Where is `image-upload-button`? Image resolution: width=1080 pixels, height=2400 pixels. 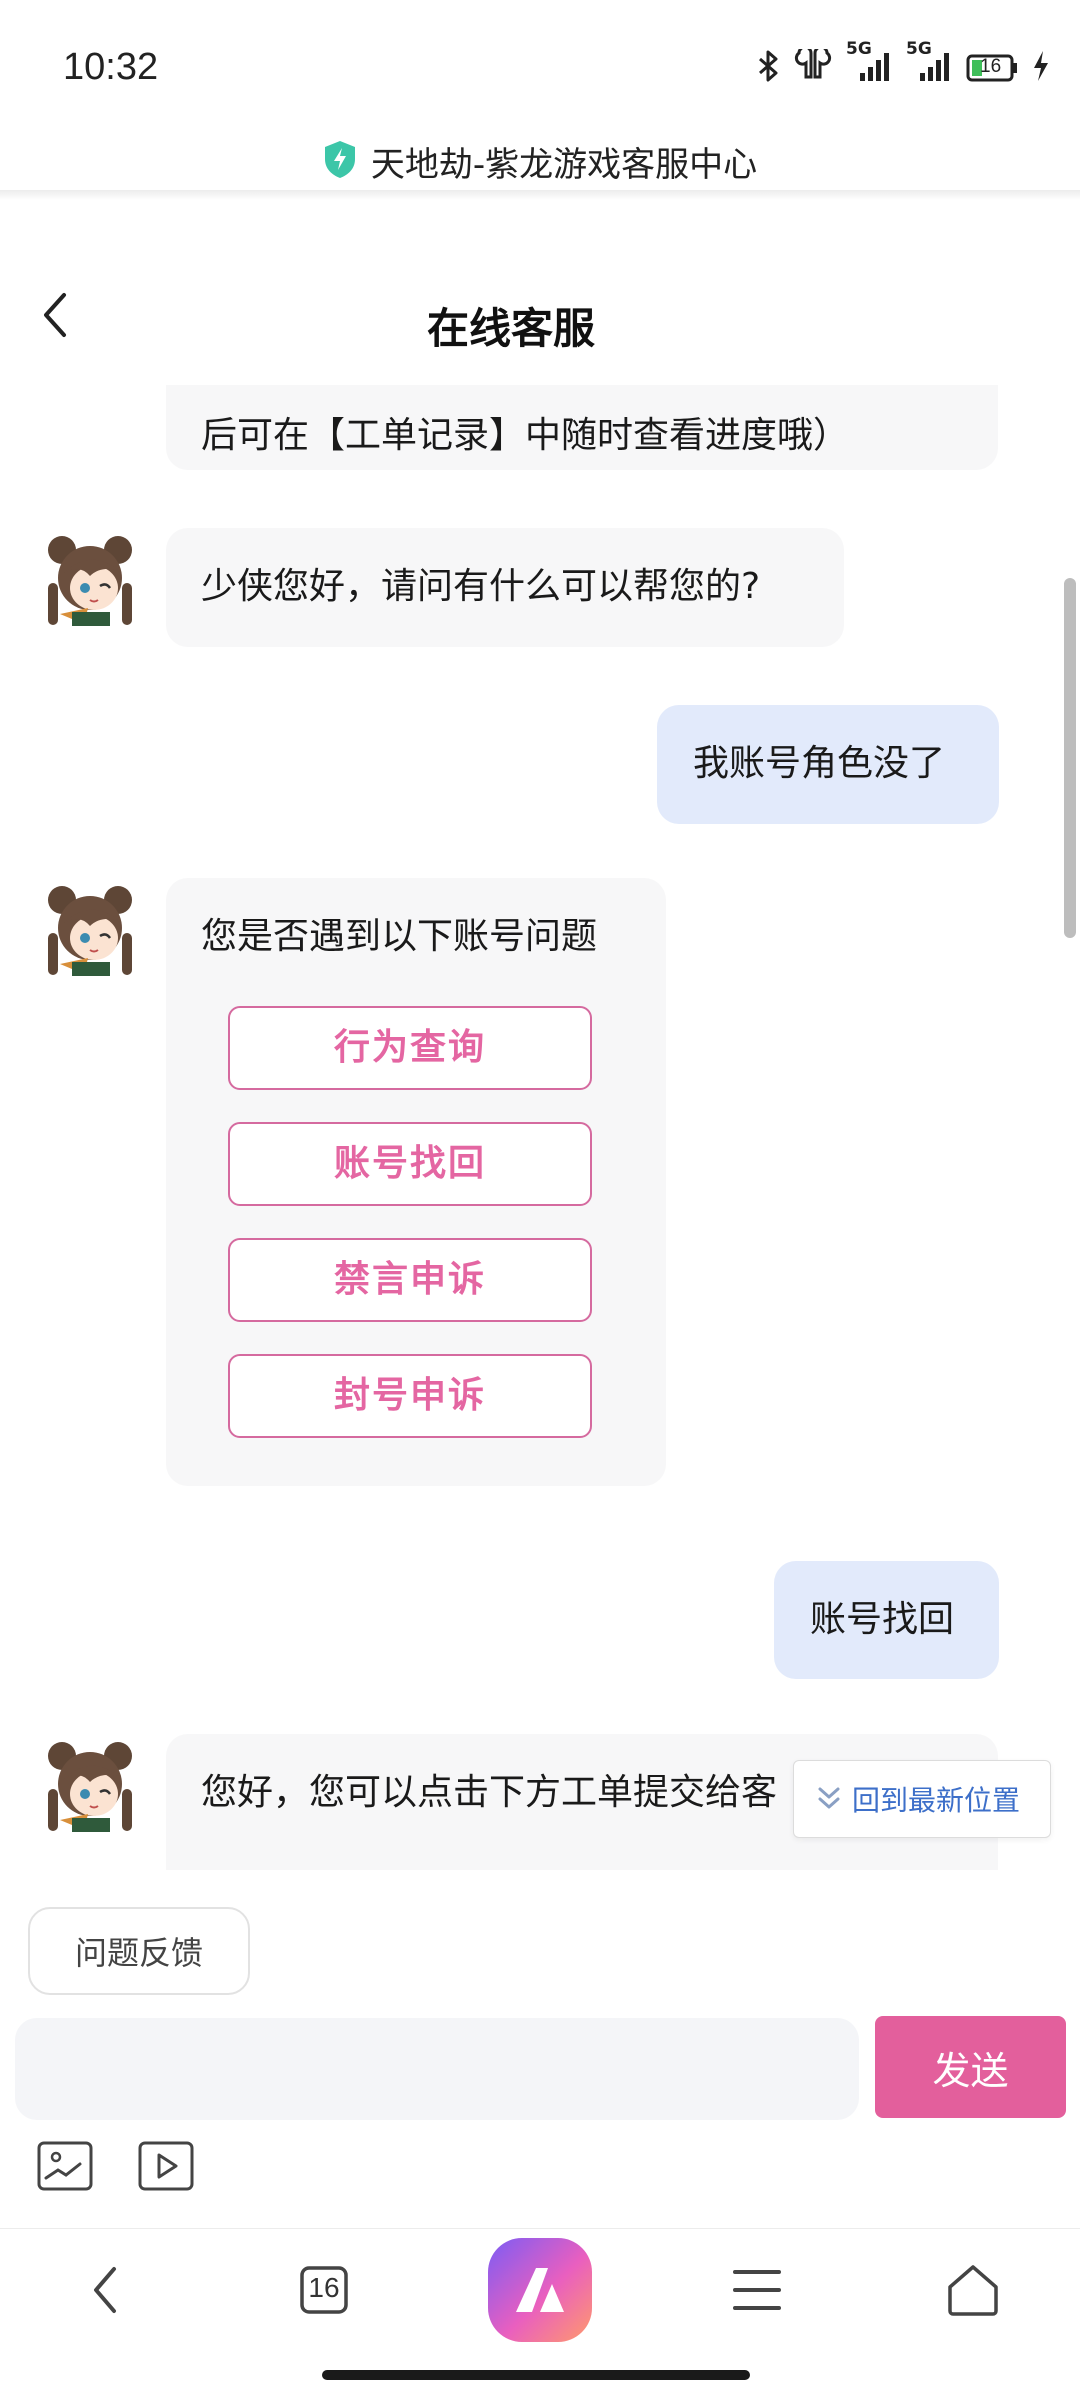 image-upload-button is located at coordinates (65, 2166).